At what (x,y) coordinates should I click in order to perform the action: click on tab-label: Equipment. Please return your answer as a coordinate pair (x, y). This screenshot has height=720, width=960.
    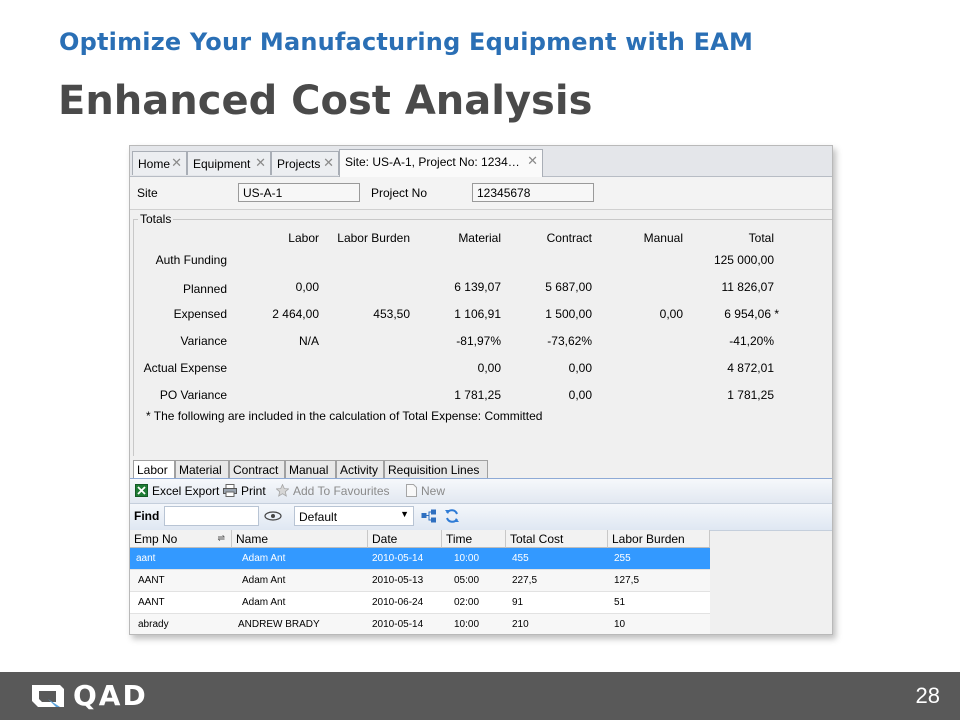
    Looking at the image, I should click on (222, 164).